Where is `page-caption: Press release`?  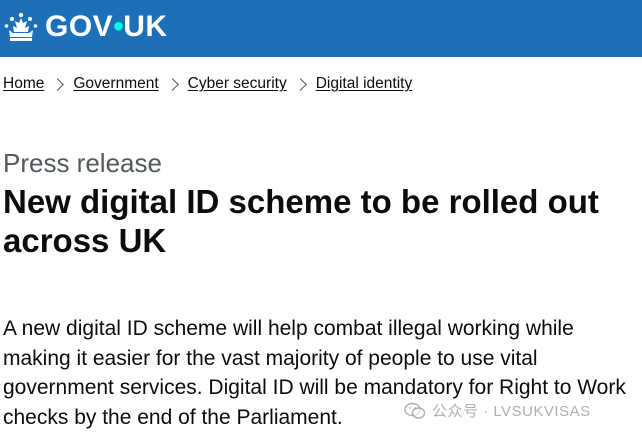 page-caption: Press release is located at coordinates (82, 163).